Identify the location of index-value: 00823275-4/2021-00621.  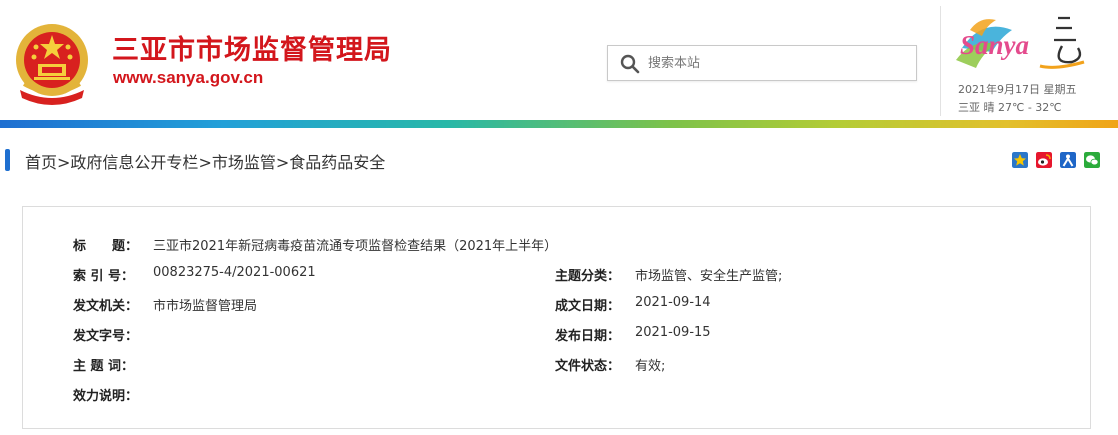
(234, 272).